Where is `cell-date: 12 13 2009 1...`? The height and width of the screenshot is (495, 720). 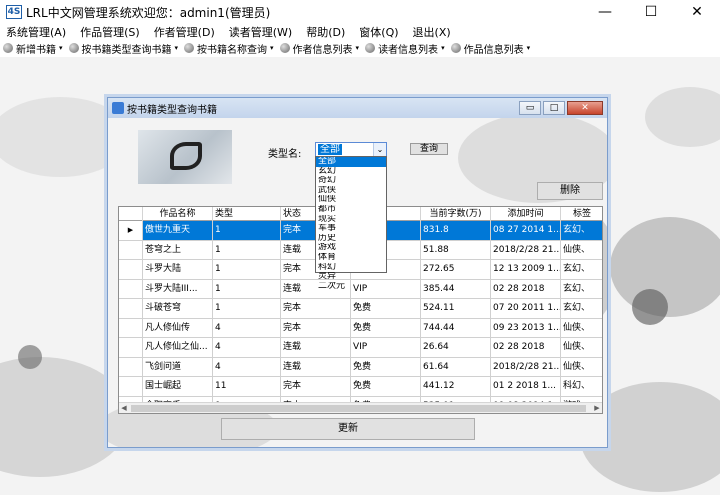 cell-date: 12 13 2009 1... is located at coordinates (526, 269).